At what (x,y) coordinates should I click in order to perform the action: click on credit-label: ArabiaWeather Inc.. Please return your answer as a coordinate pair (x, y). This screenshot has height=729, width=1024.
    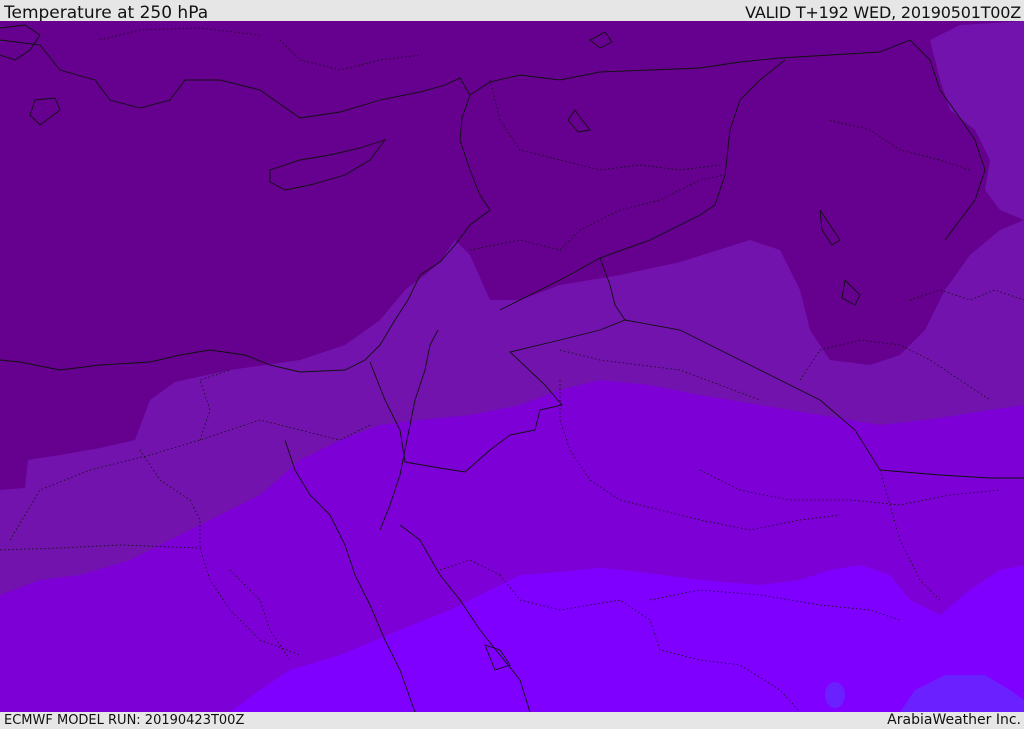
    Looking at the image, I should click on (954, 720).